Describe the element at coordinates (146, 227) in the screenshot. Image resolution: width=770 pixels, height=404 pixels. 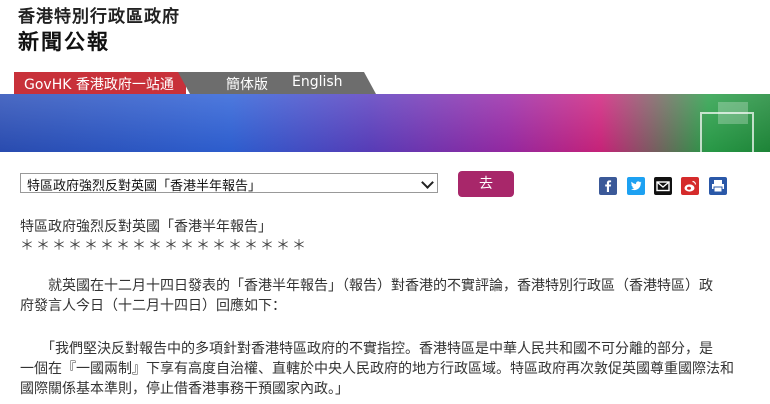
I see `article-title: 特區政府強烈反對英國「香港半年報告」` at that location.